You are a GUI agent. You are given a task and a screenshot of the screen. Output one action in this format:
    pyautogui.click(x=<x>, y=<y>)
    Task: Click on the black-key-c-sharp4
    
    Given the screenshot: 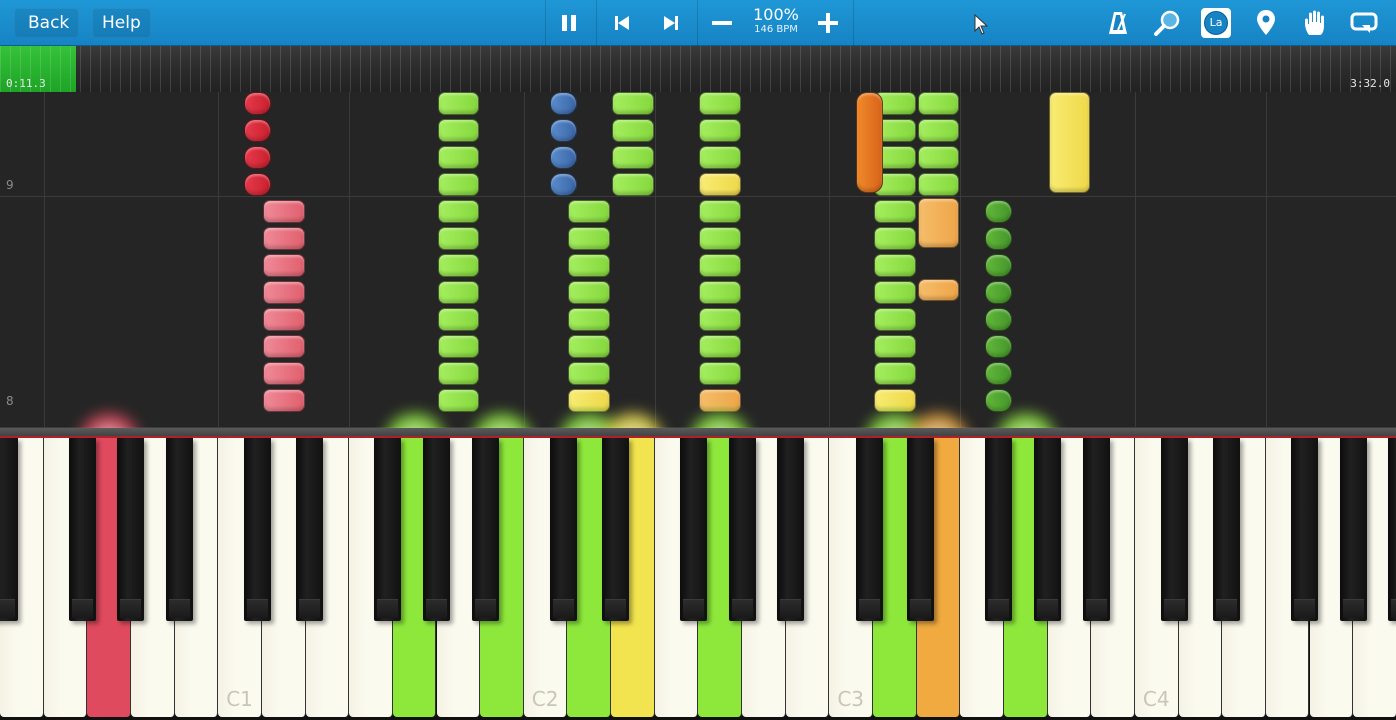 What is the action you would take?
    pyautogui.click(x=1175, y=529)
    